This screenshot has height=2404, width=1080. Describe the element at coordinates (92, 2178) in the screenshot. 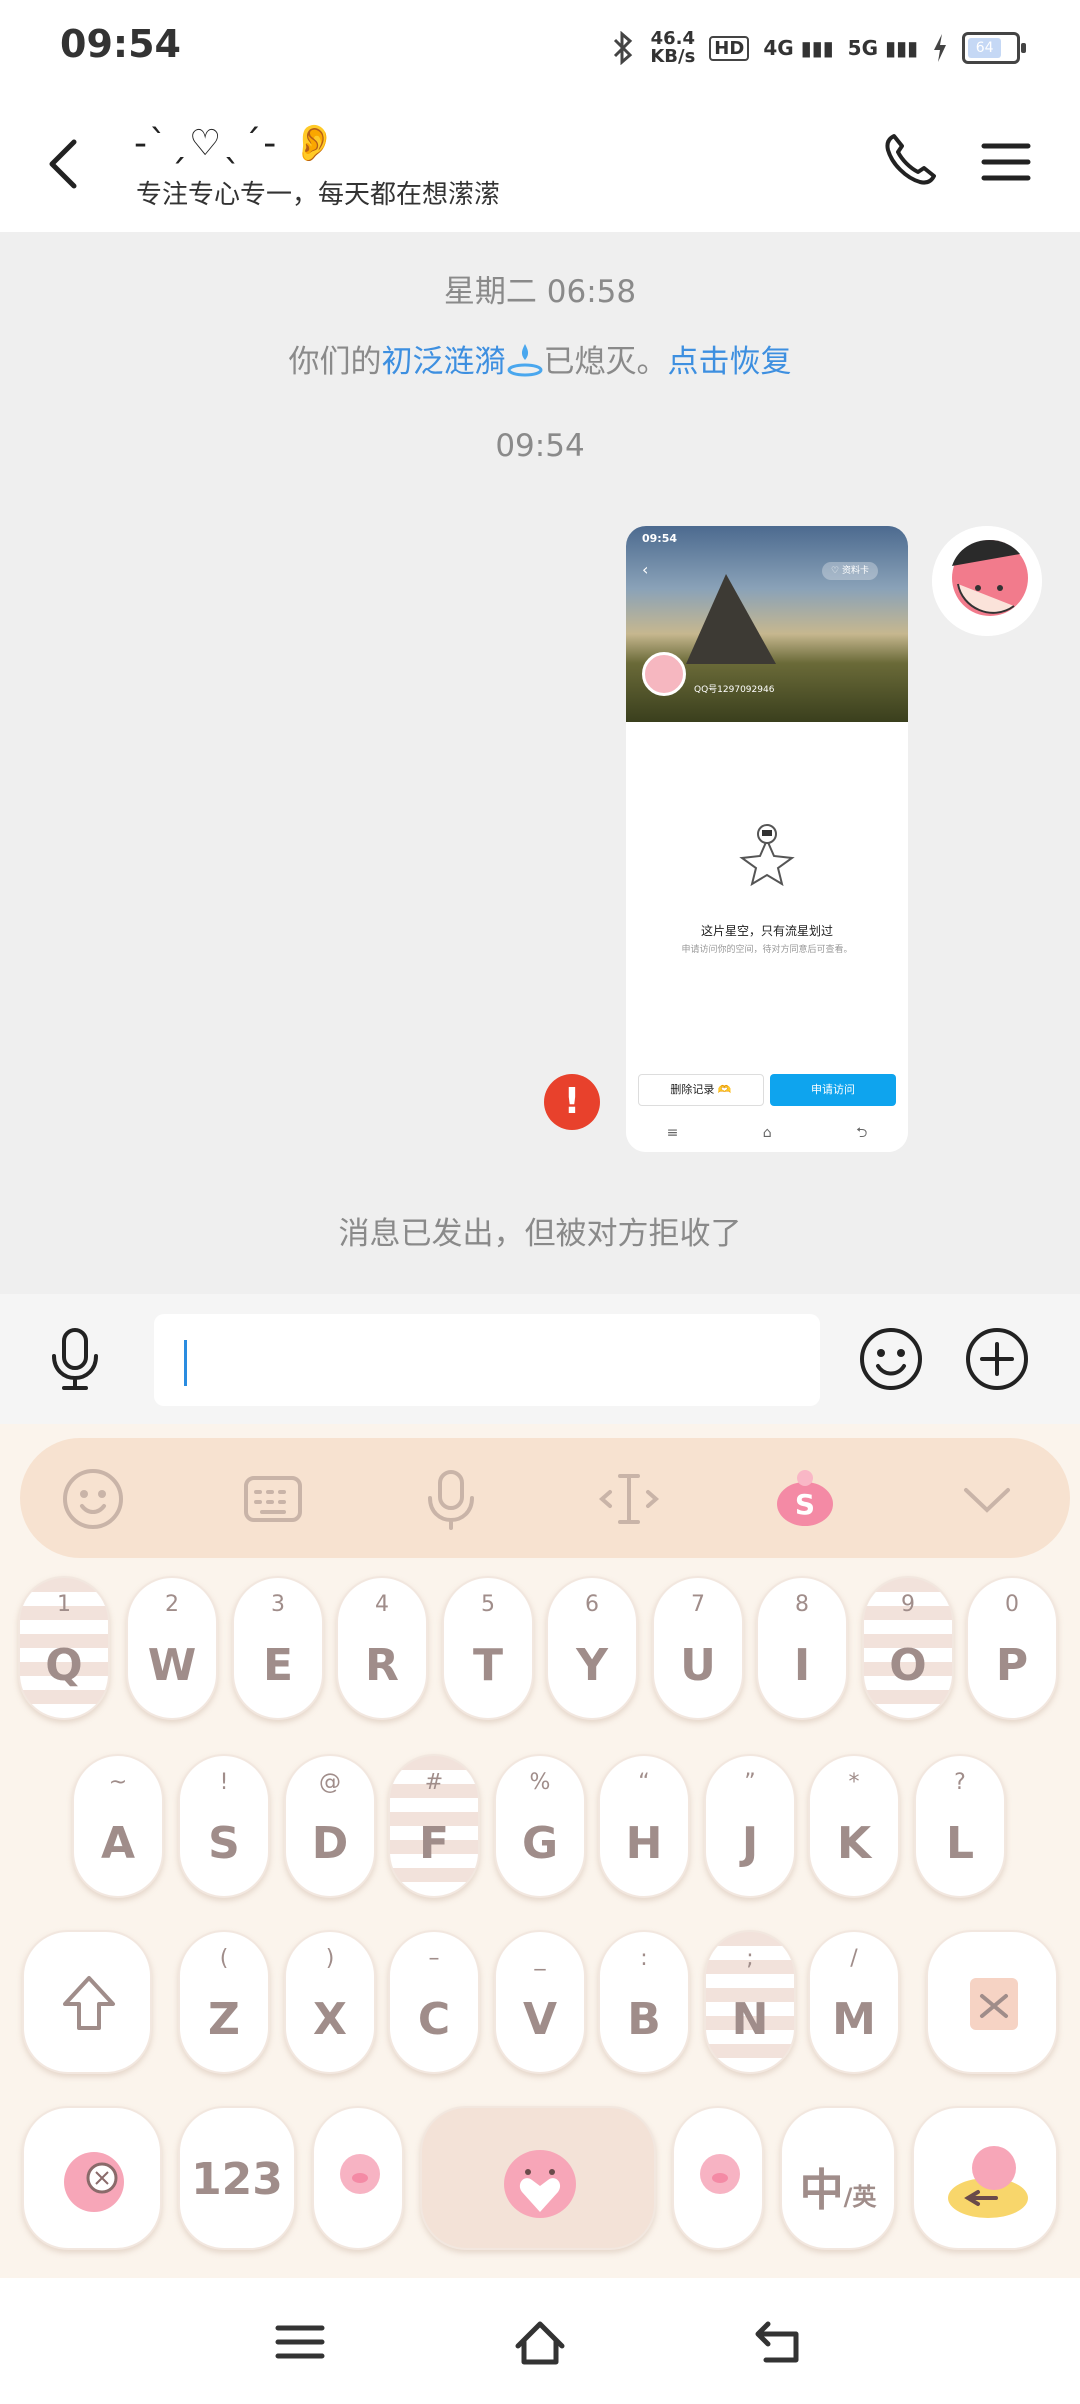

I see `emoji-keyboard-key` at that location.